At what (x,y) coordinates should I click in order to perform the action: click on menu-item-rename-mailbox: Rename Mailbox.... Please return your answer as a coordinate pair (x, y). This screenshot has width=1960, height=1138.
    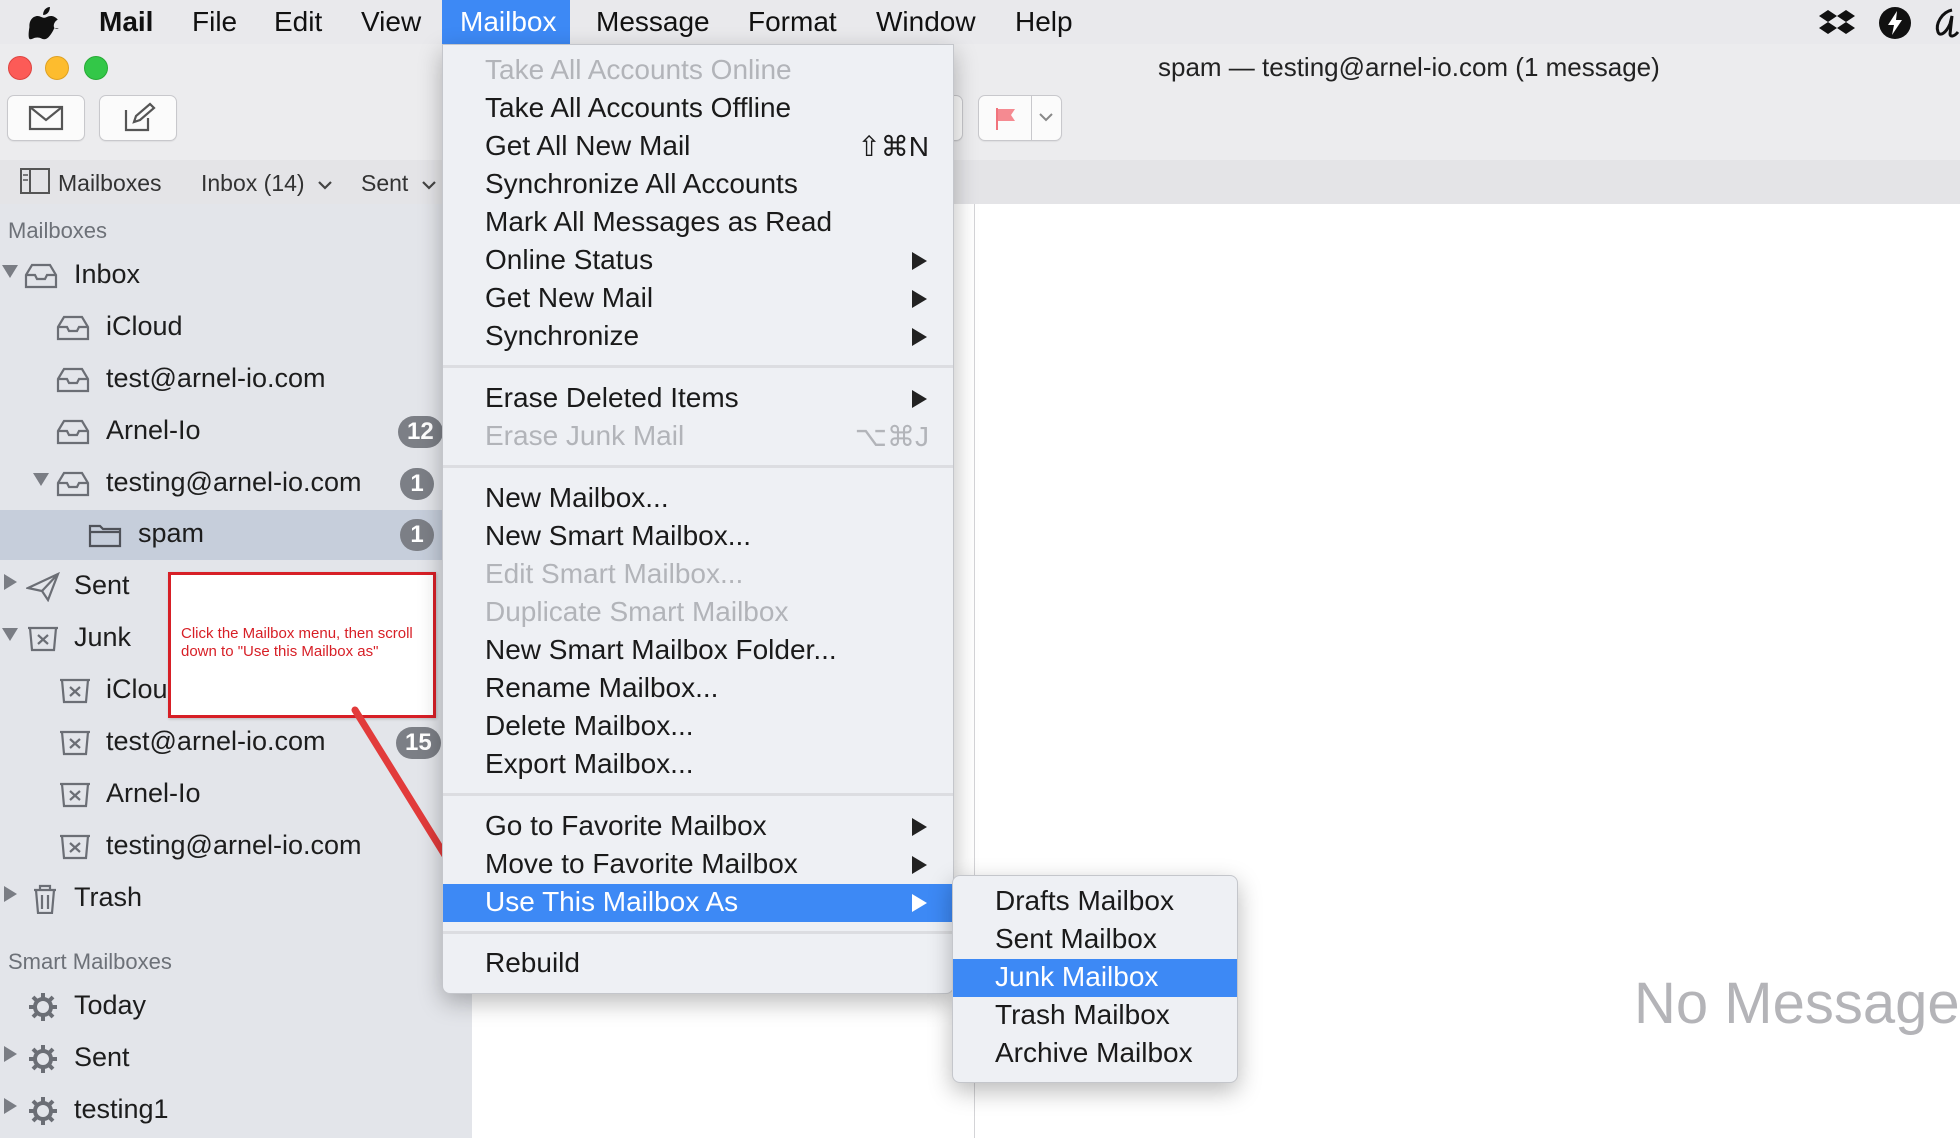
    Looking at the image, I should click on (698, 689).